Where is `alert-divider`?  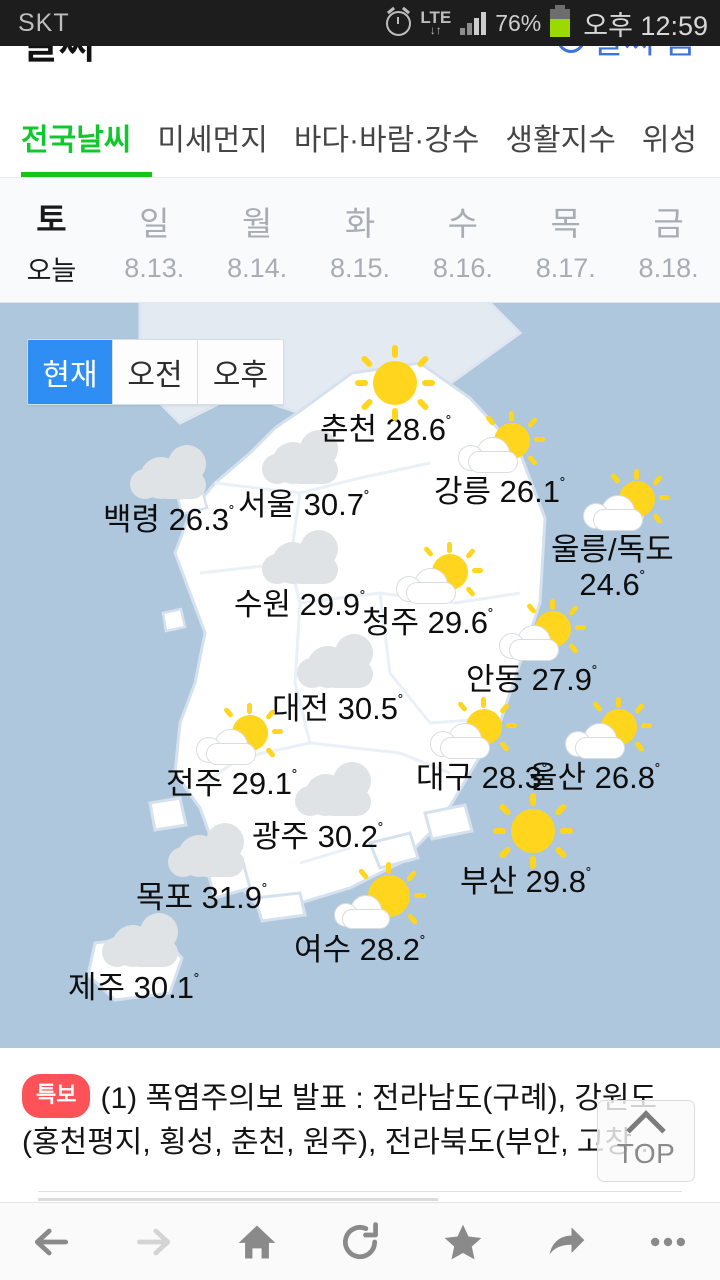 alert-divider is located at coordinates (360, 1191).